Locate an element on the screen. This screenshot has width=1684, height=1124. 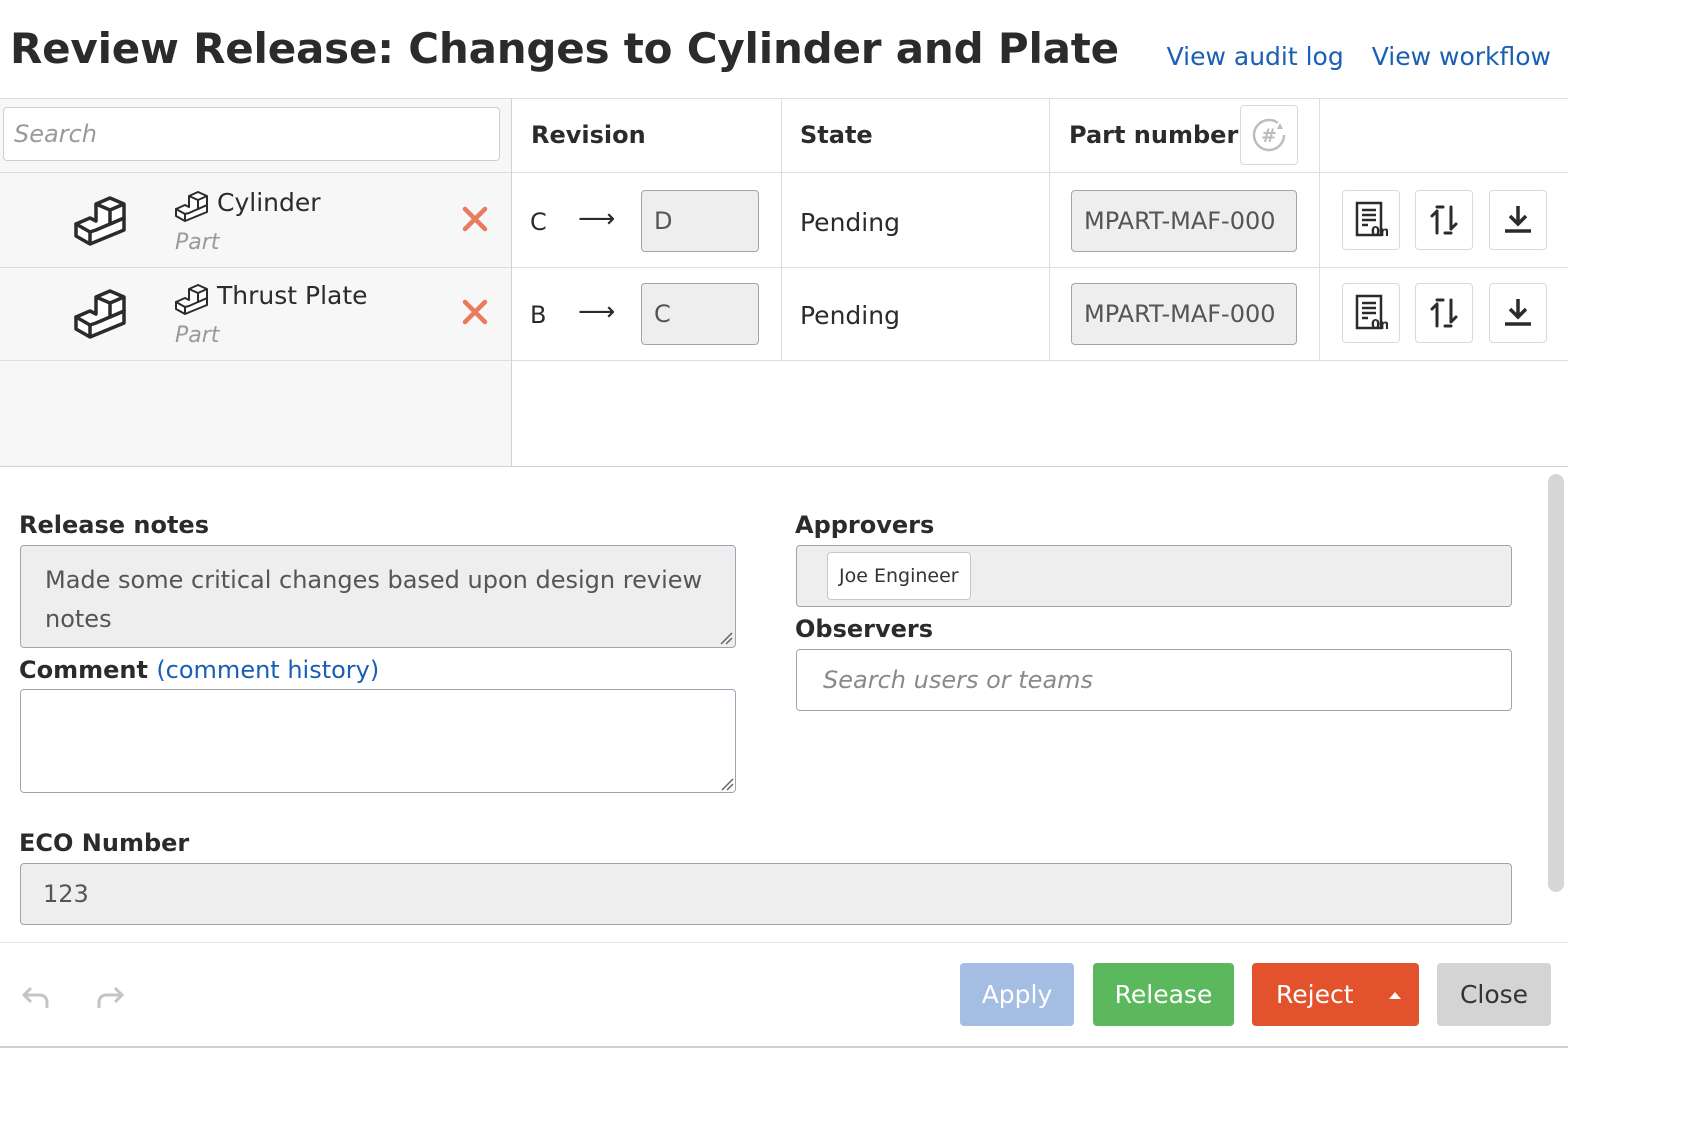
redo-button is located at coordinates (110, 997).